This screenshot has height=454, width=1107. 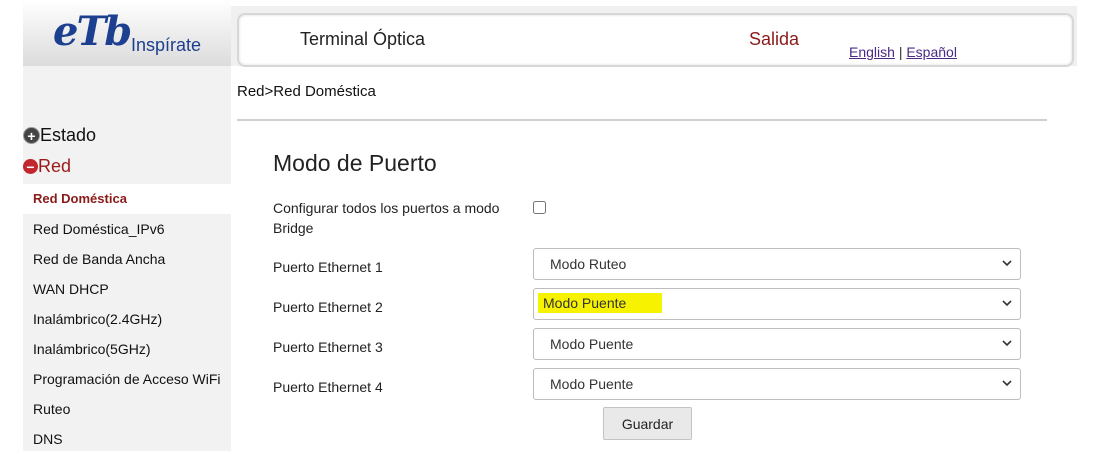 What do you see at coordinates (127, 289) in the screenshot?
I see `sidebar-item-wan-dhcp: WAN DHCP` at bounding box center [127, 289].